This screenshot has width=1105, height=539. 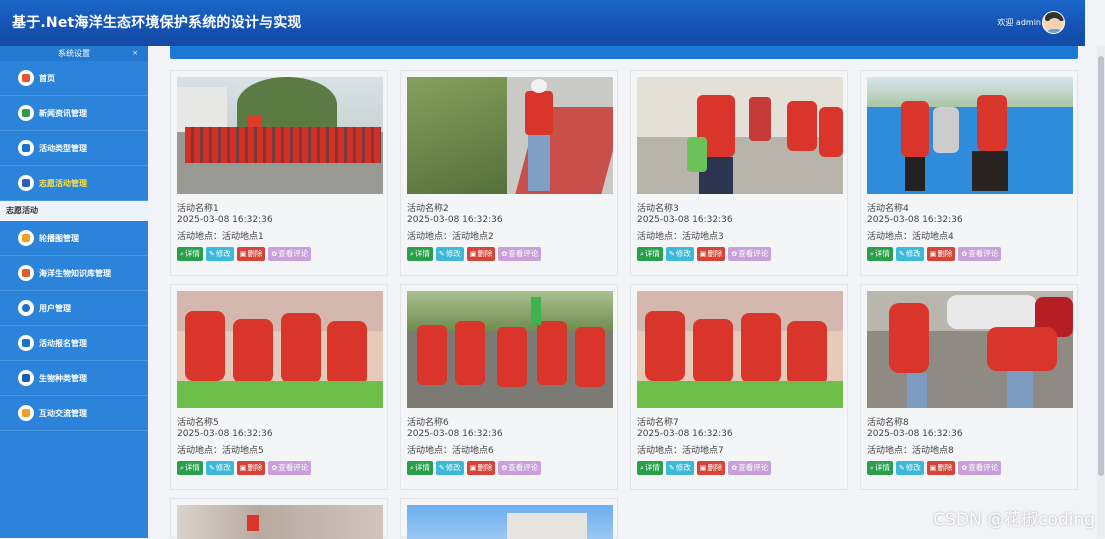 What do you see at coordinates (428, 421) in the screenshot?
I see `activity-name: 活动名称6` at bounding box center [428, 421].